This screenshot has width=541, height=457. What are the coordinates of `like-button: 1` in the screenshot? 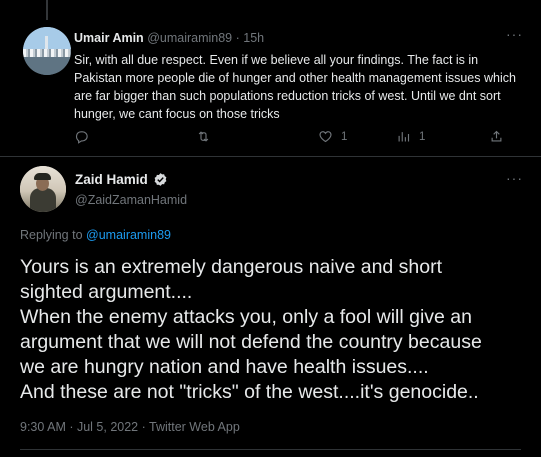 It's located at (332, 136).